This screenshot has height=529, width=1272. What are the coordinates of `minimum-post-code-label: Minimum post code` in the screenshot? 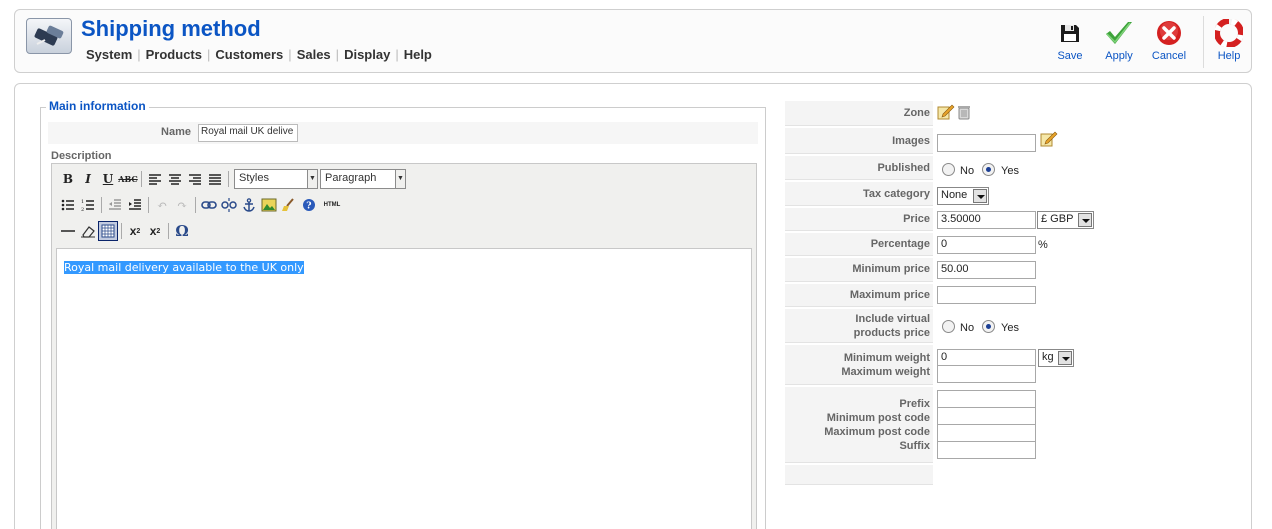 It's located at (878, 418).